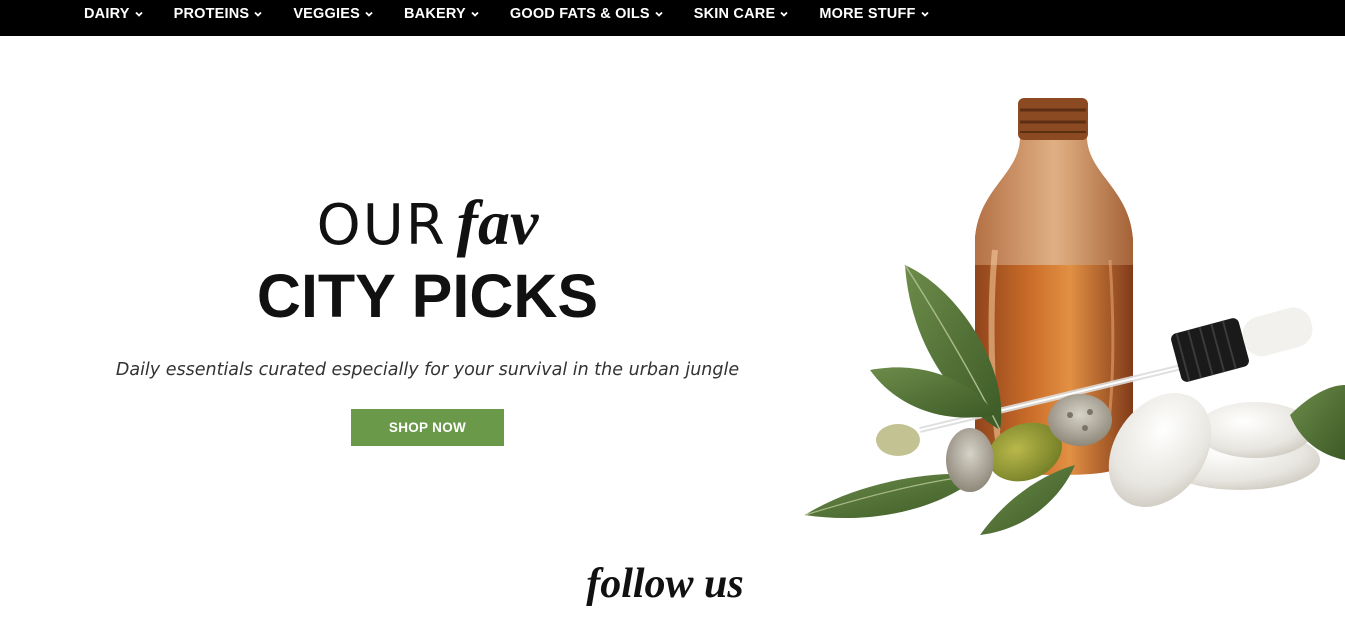  I want to click on nav-item-label: MORE STUFF, so click(867, 13).